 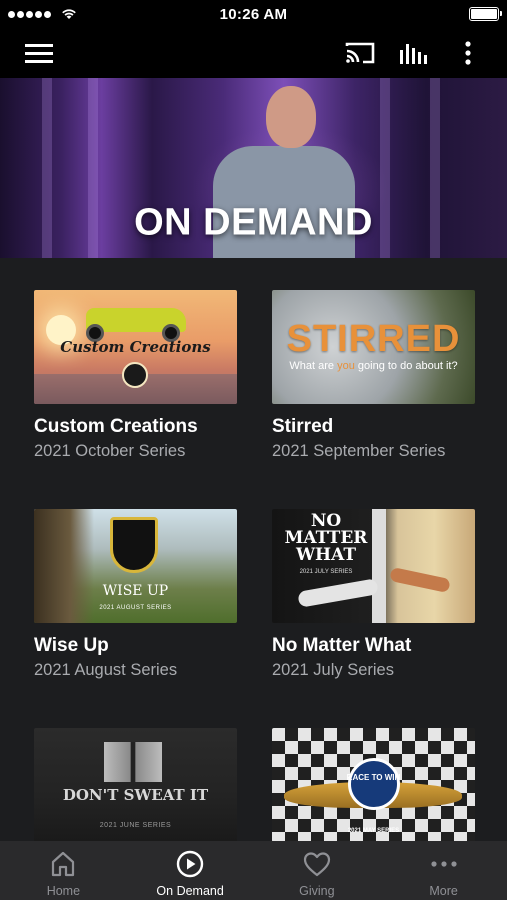 I want to click on series-subtitle: 2021 September Series, so click(x=359, y=451).